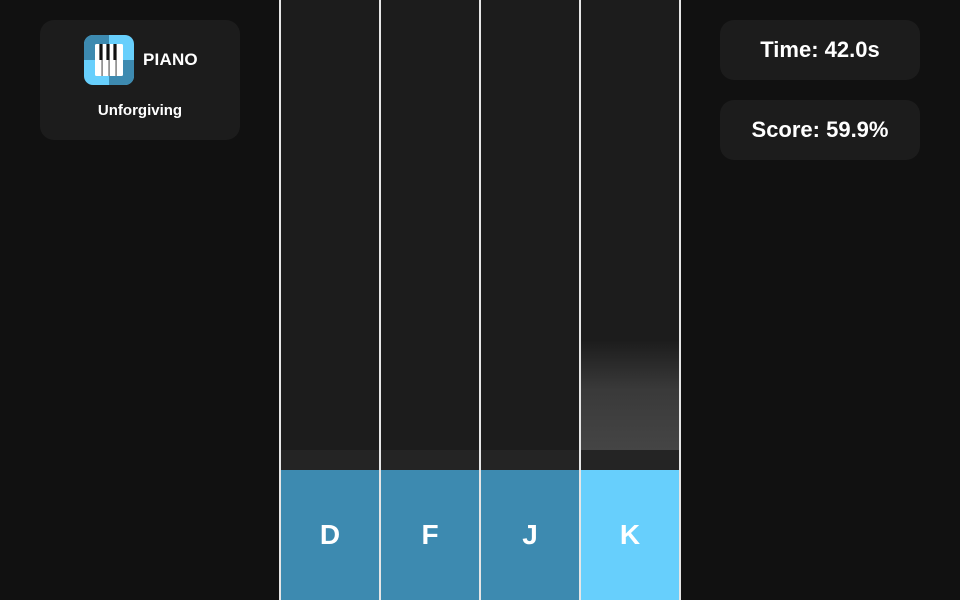 The height and width of the screenshot is (600, 960). Describe the element at coordinates (630, 535) in the screenshot. I see `key-k-button: K` at that location.